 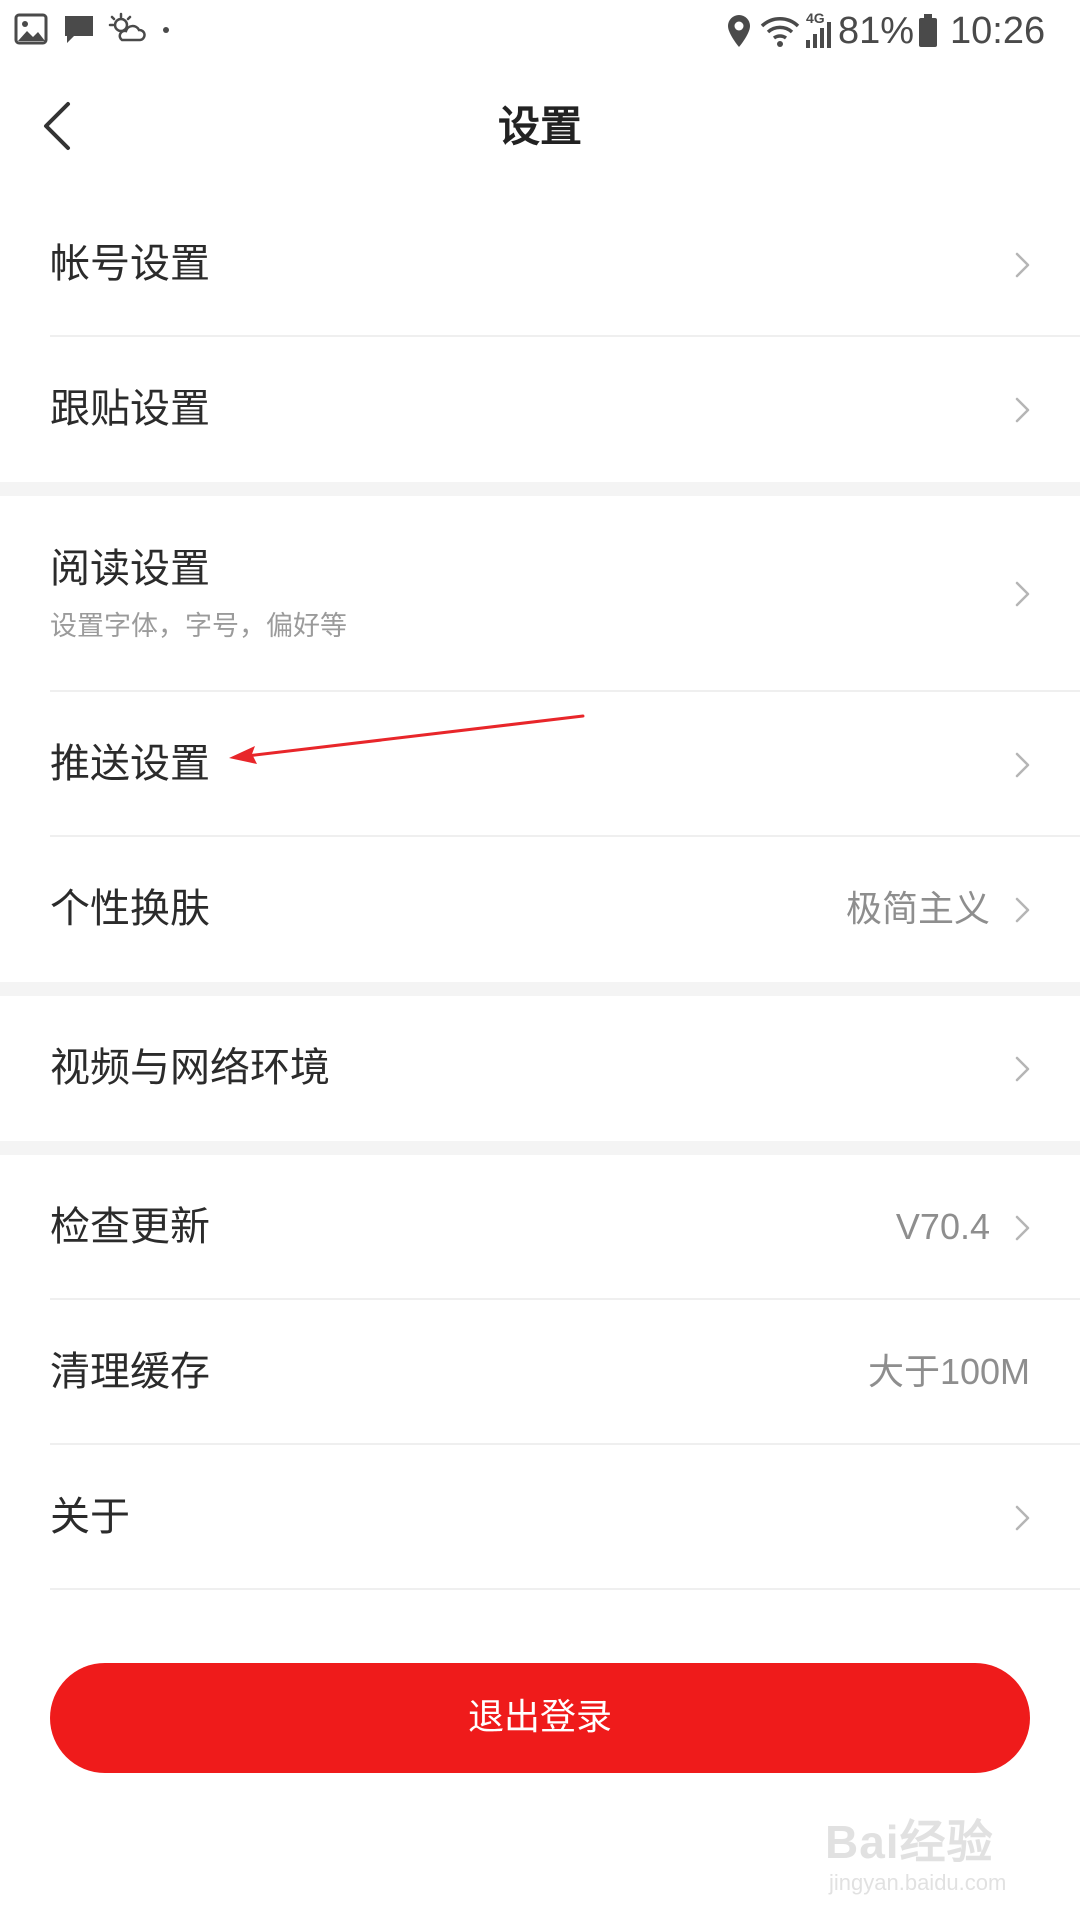 I want to click on settings-item-sublabel: 设置字体，字号，偏好等, so click(x=198, y=626).